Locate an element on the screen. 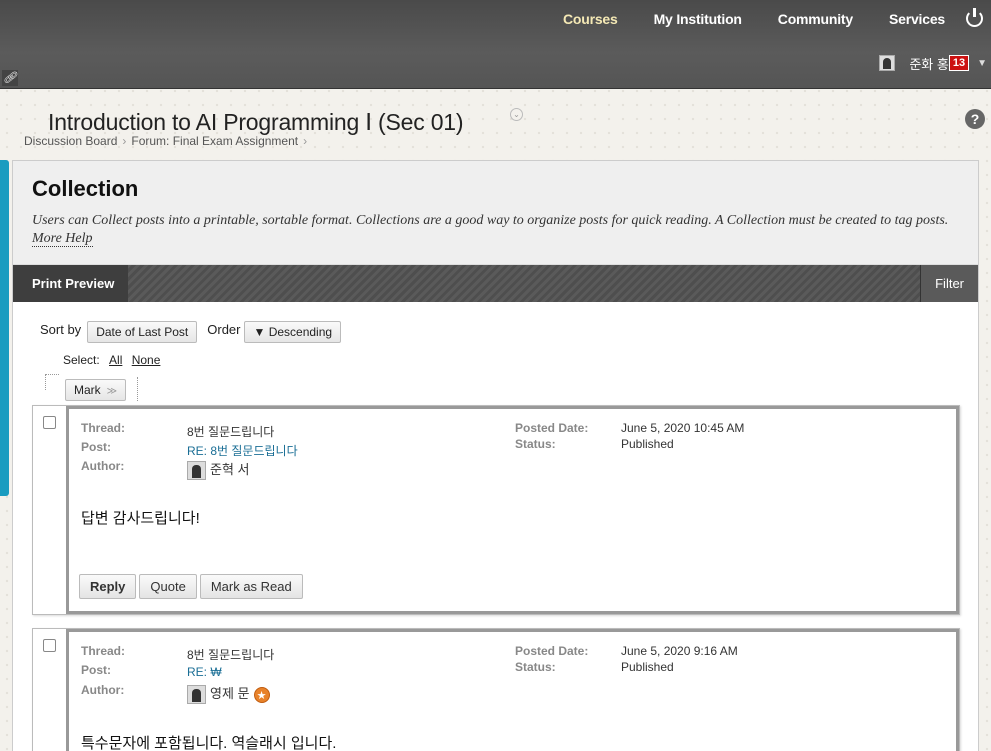 This screenshot has width=991, height=751. post-body: 답변 감사드립니다! is located at coordinates (140, 518).